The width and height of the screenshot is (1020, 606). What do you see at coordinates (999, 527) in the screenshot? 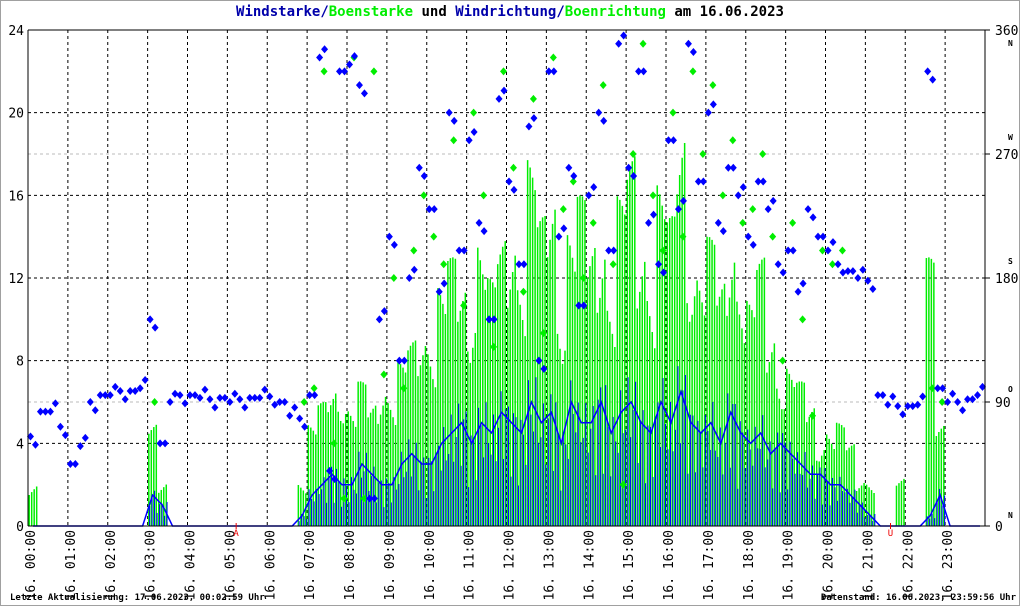
I see `y-tick-label-right: 0` at bounding box center [999, 527].